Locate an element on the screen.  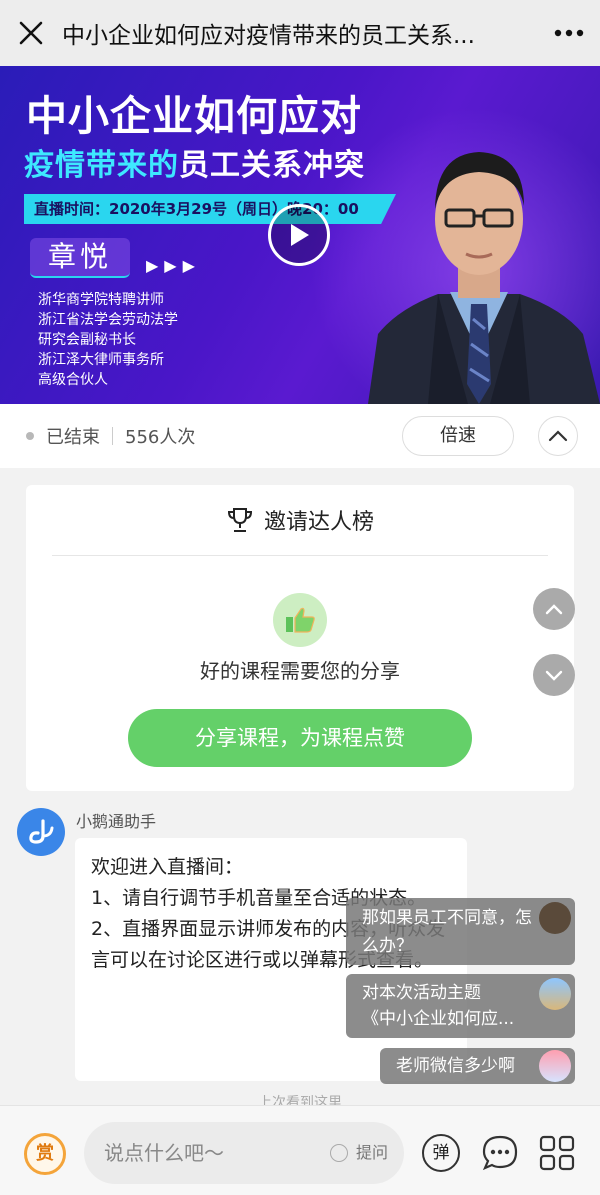
danmaku-text: 那如果员工不同意，怎么办？ is located at coordinates (447, 932).